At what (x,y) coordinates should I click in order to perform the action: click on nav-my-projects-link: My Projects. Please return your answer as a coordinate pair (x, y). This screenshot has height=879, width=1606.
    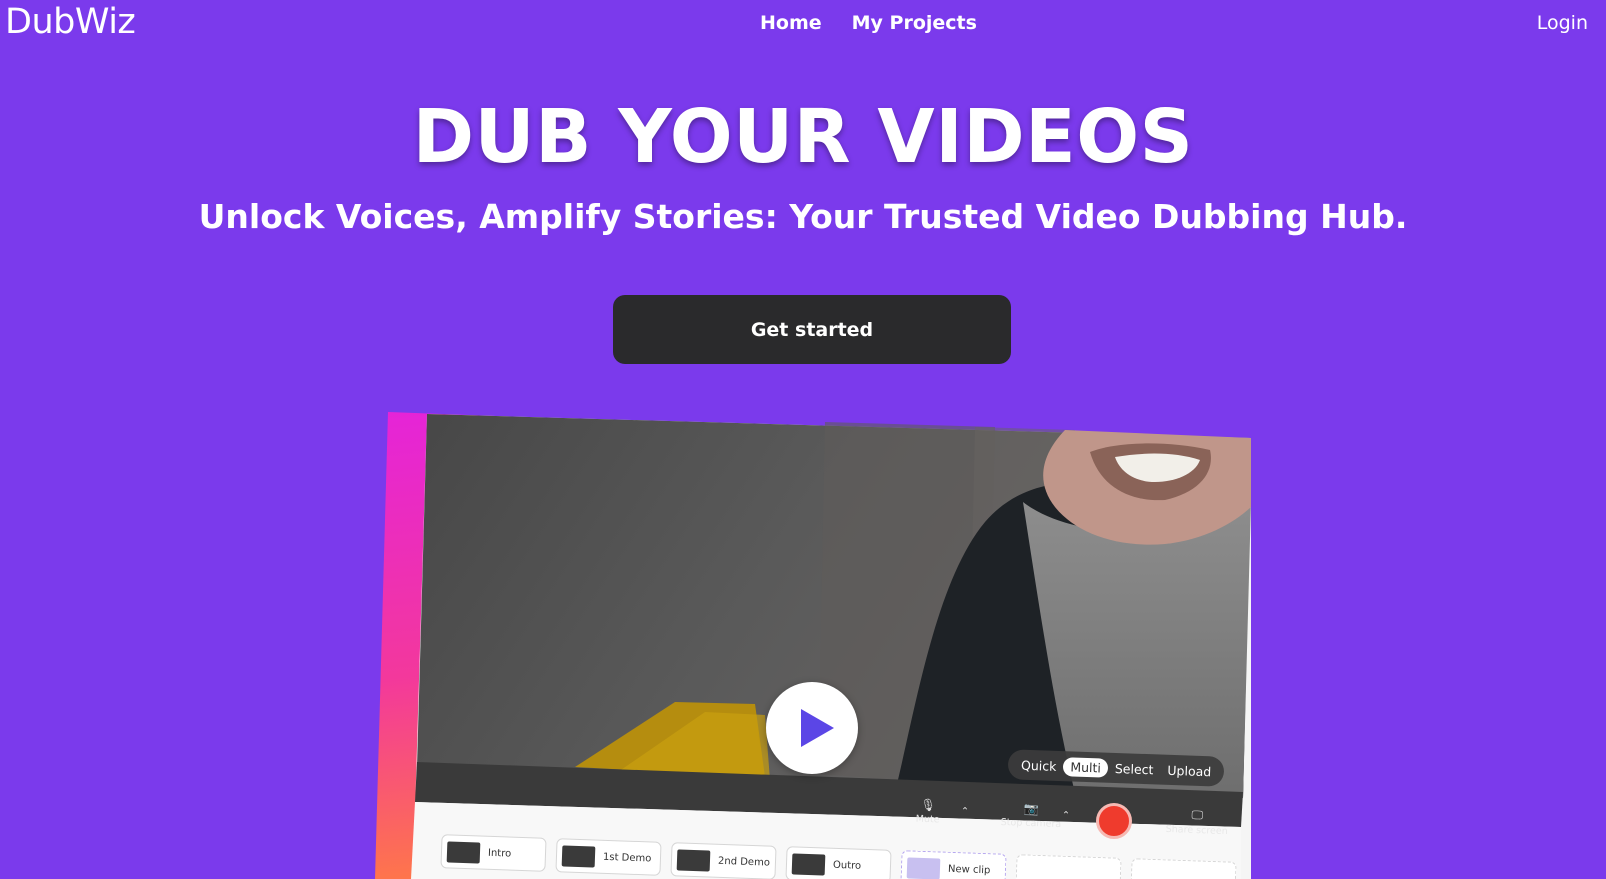
    Looking at the image, I should click on (914, 23).